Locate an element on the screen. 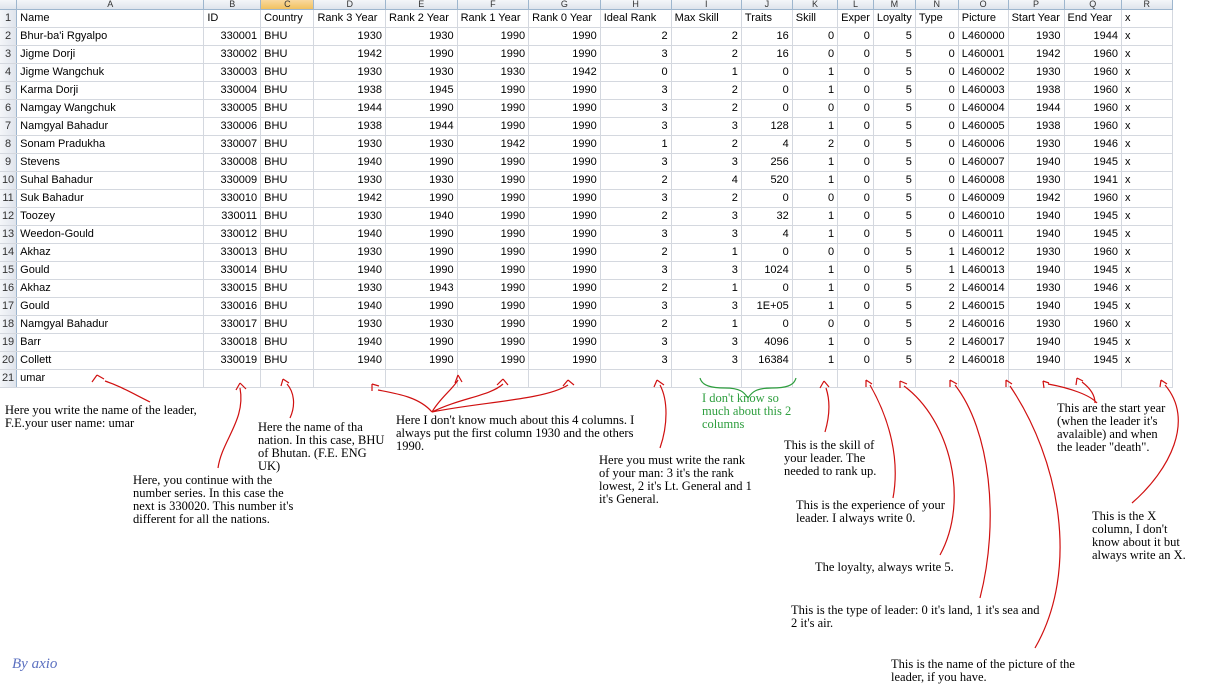 The width and height of the screenshot is (1218, 693). author-signature: By axio is located at coordinates (35, 664).